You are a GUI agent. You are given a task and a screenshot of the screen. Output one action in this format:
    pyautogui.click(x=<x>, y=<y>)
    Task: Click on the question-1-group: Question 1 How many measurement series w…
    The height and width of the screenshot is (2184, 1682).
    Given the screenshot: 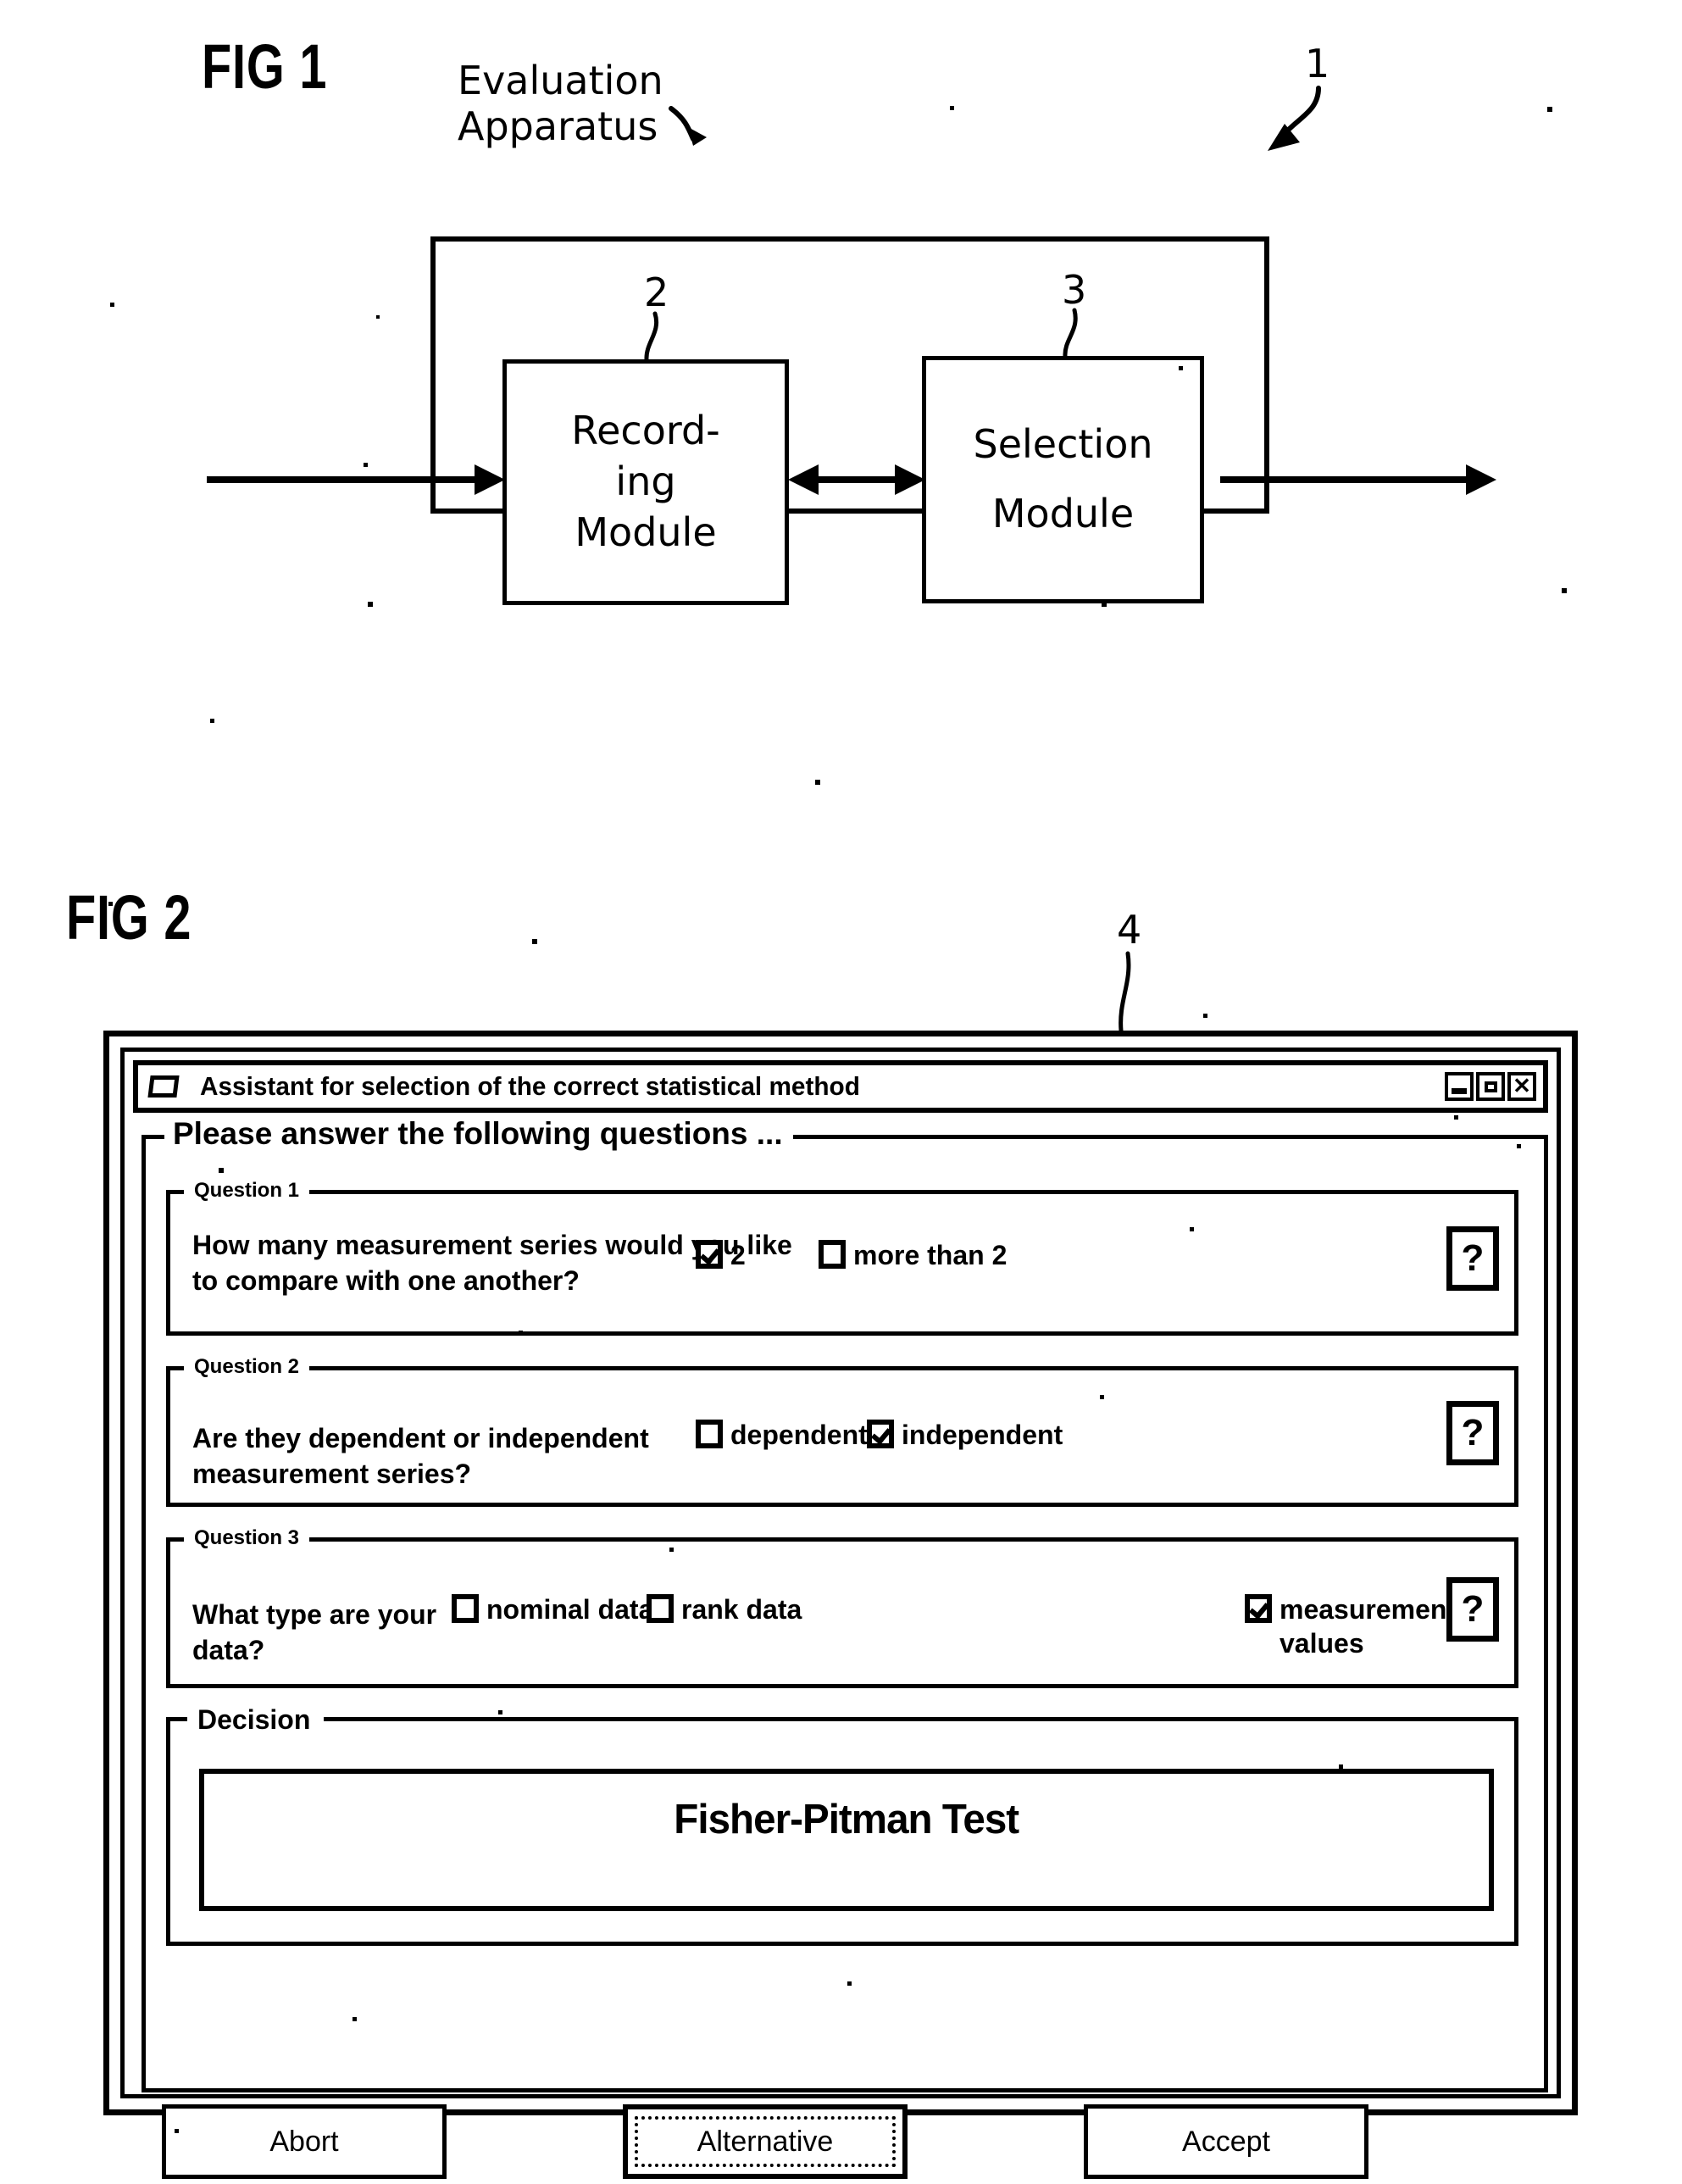 What is the action you would take?
    pyautogui.click(x=842, y=1259)
    